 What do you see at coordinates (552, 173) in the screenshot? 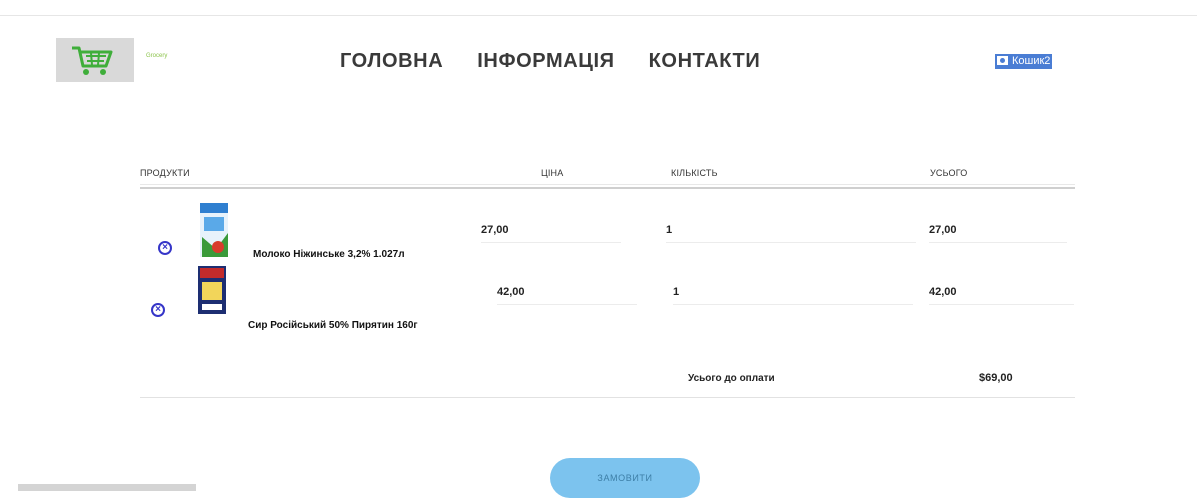
I see `column-header-price: ЦІНА` at bounding box center [552, 173].